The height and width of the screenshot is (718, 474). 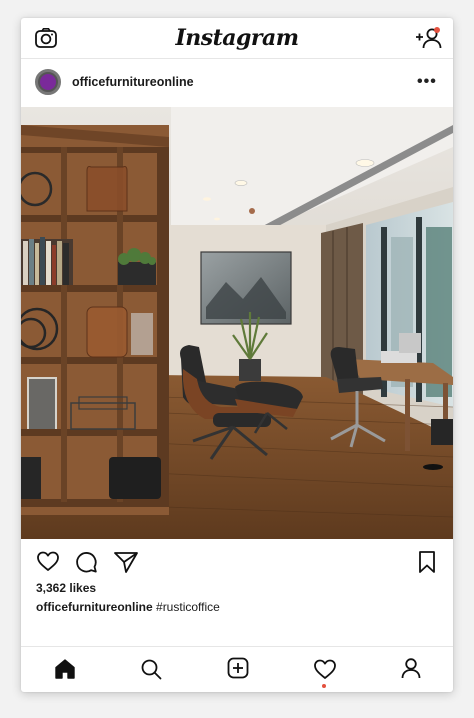 What do you see at coordinates (237, 563) in the screenshot?
I see `post-actions` at bounding box center [237, 563].